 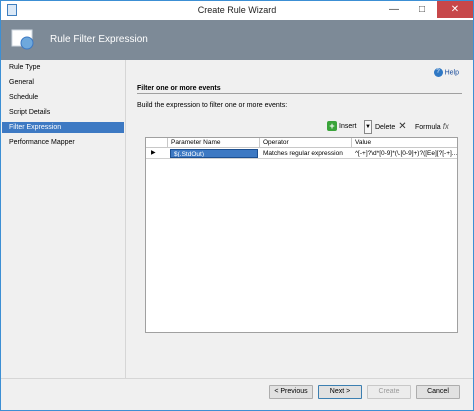 What do you see at coordinates (237, 10) in the screenshot?
I see `title-bar: Create Rule Wizard — □ ✕` at bounding box center [237, 10].